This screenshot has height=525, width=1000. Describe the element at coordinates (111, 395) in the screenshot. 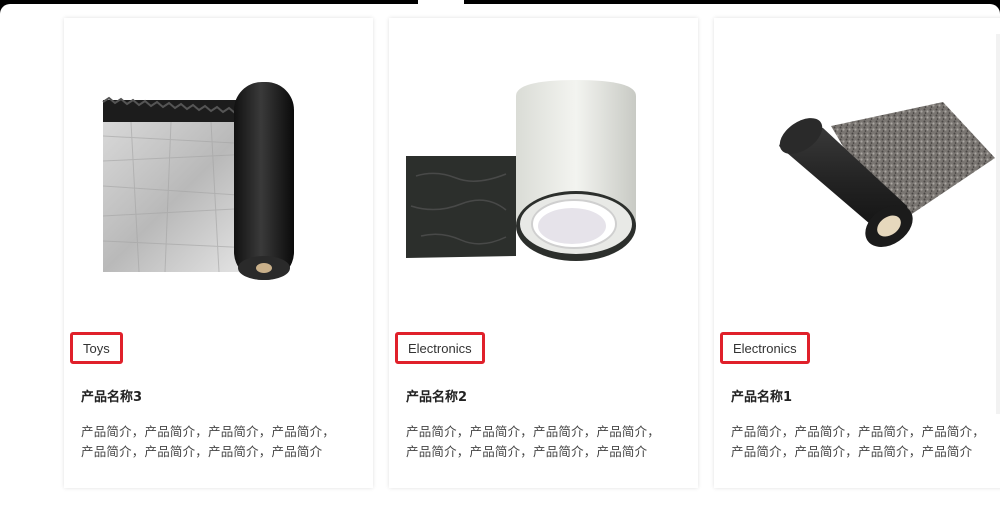

I see `product-name: 产品名称3` at that location.